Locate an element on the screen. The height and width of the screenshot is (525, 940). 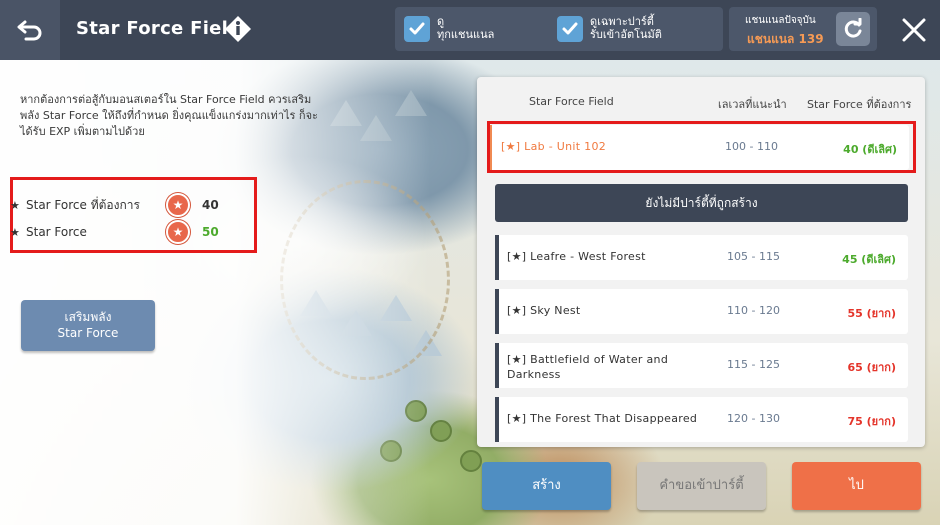
view-all-channels-label: ดู ทุกแชนแนล is located at coordinates (466, 28).